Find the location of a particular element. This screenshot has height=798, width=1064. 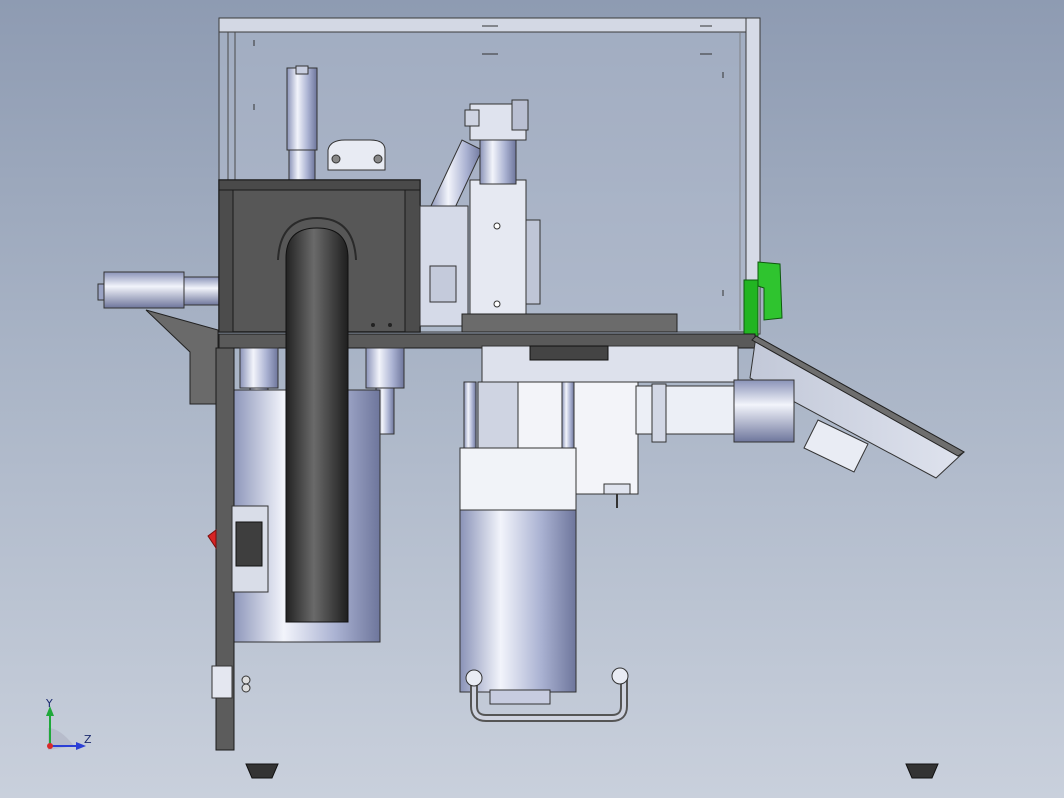

foot-left is located at coordinates (262, 771).